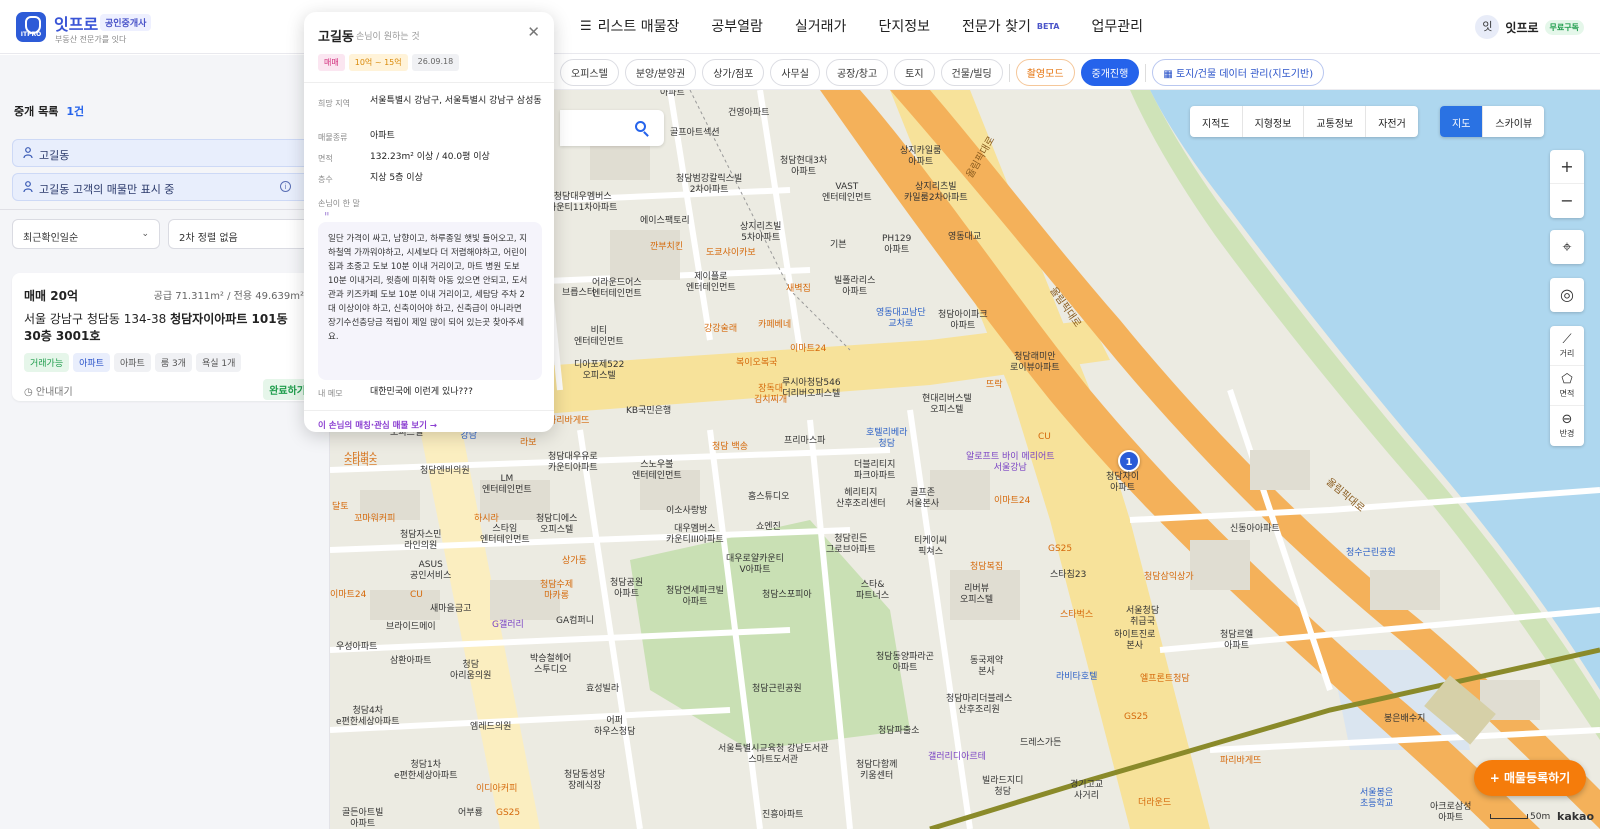  I want to click on listing-tags: 거래가능 아파트 아파트 룸 3개 욕실 1개, so click(133, 362).